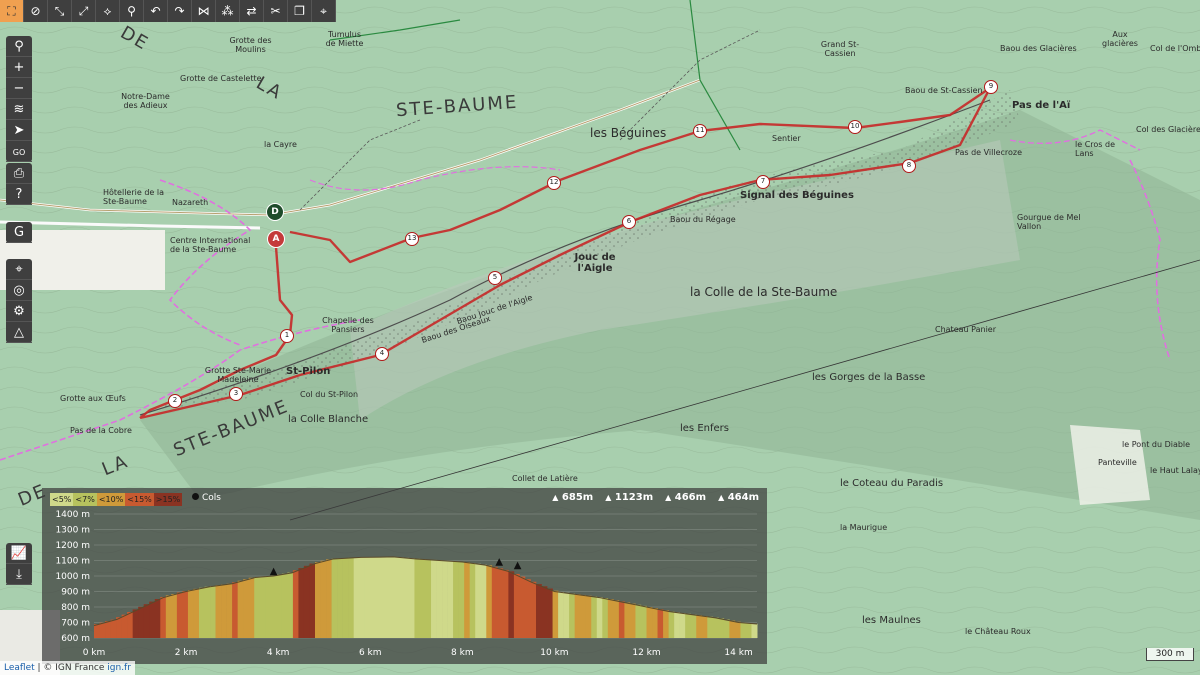  I want to click on elevation-chart-button: 📈, so click(19, 553).